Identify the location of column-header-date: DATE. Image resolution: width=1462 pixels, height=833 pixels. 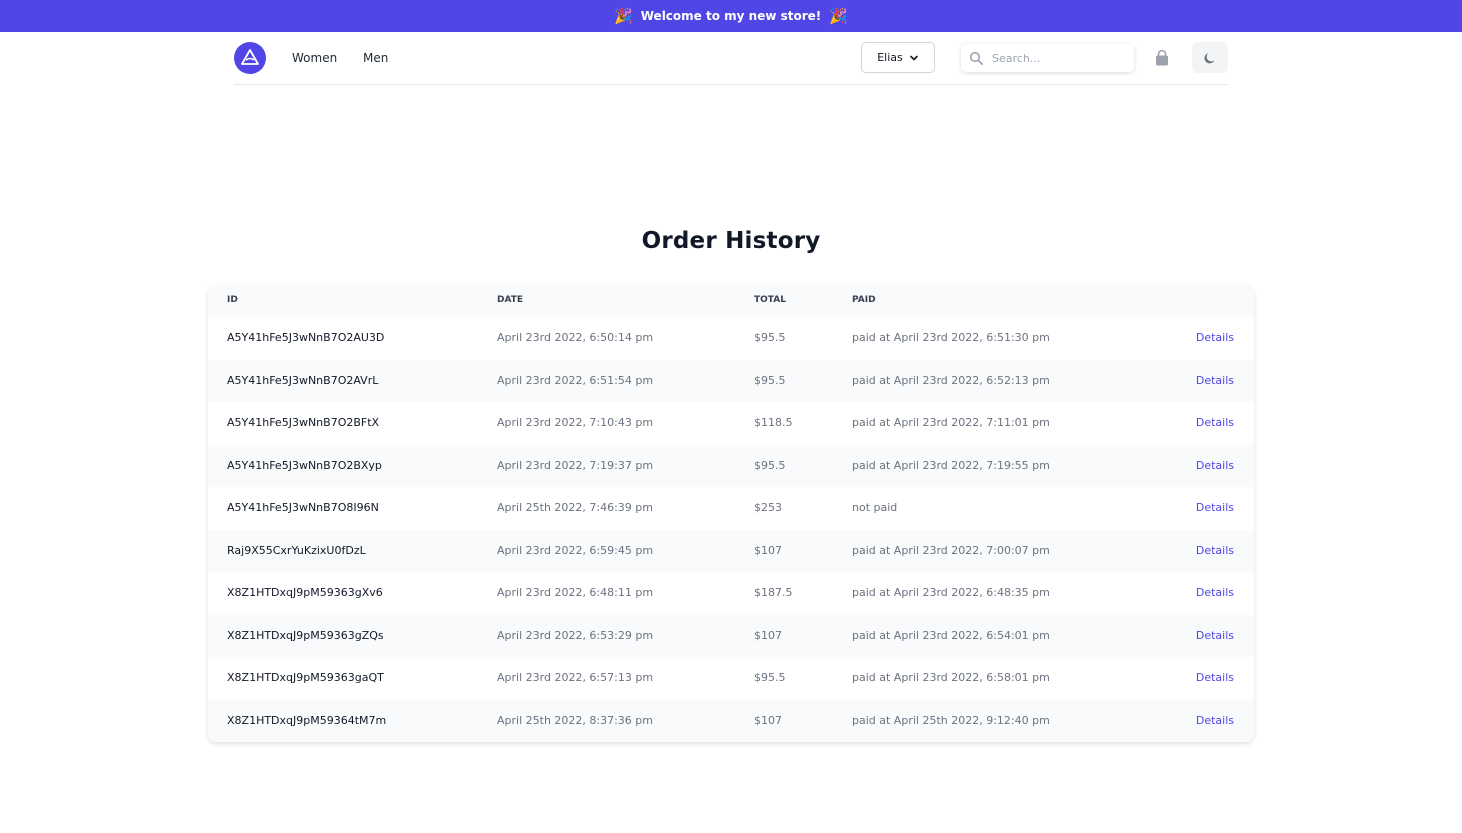
(510, 300).